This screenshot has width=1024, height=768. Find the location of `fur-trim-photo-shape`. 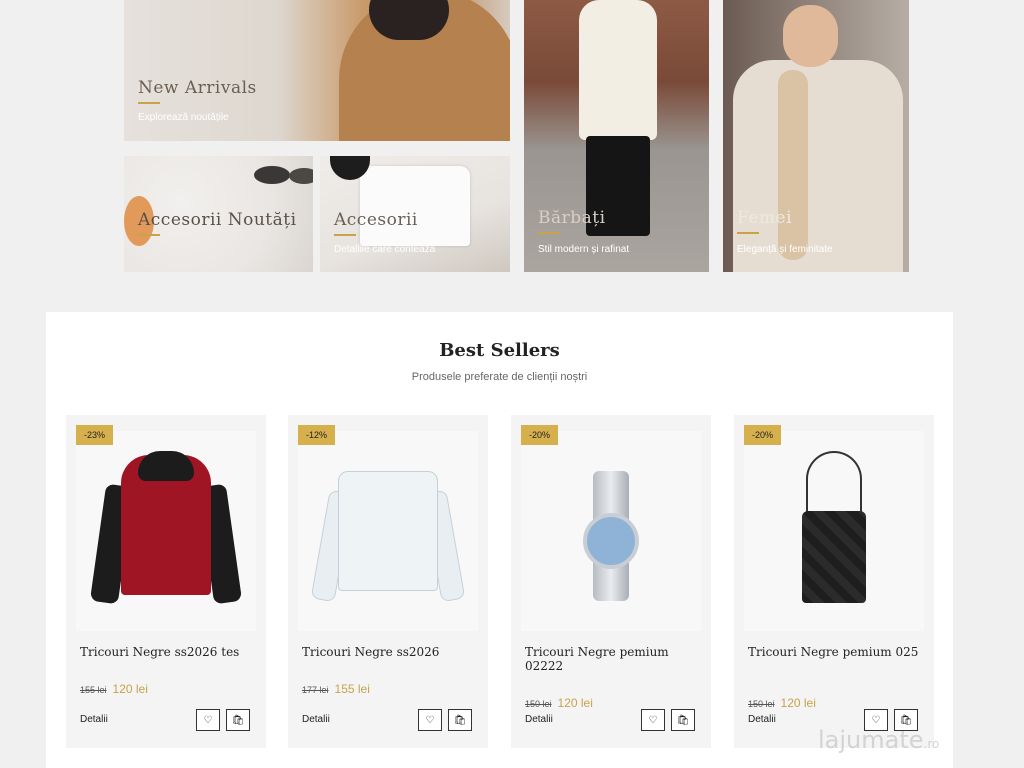

fur-trim-photo-shape is located at coordinates (793, 165).